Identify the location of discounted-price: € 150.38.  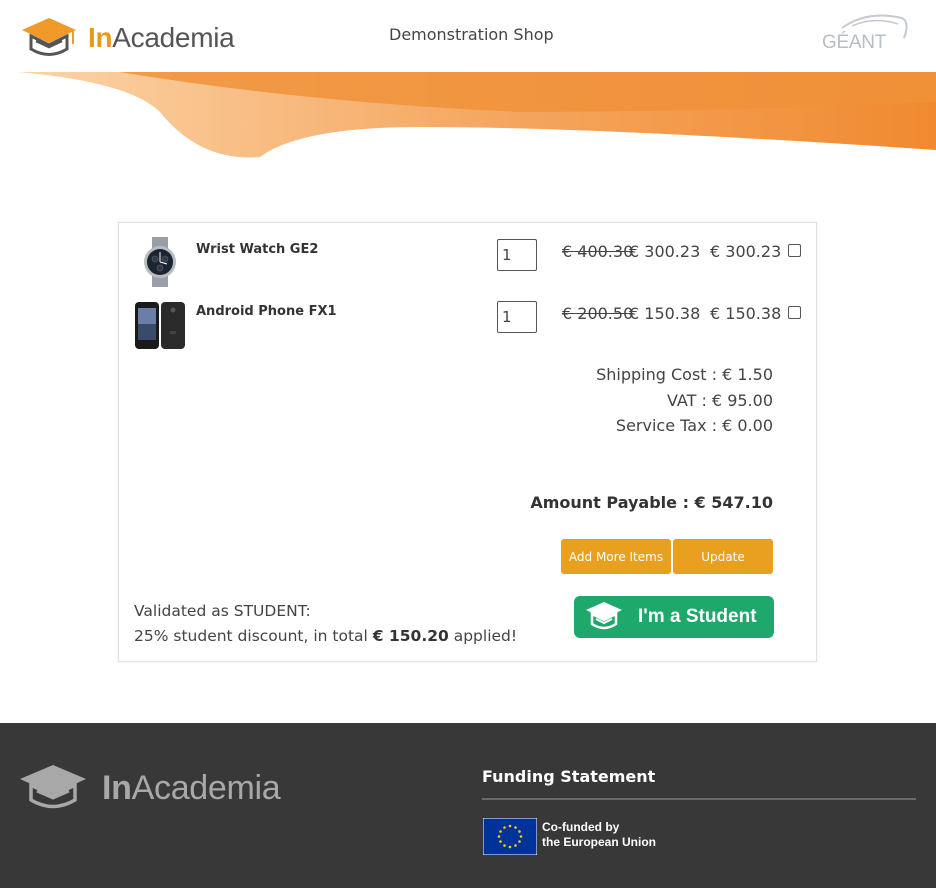
(665, 313).